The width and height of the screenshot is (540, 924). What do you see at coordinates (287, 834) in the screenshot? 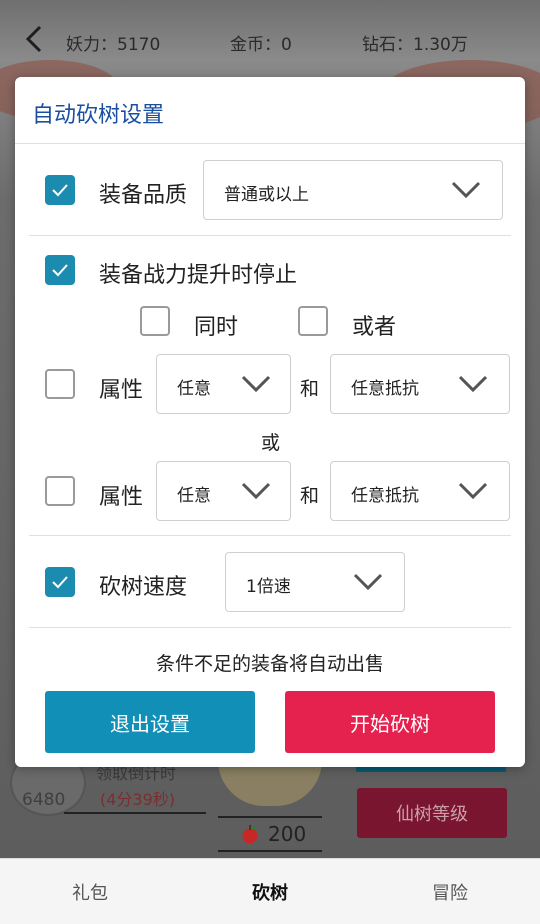
I see `apple-count: 200` at bounding box center [287, 834].